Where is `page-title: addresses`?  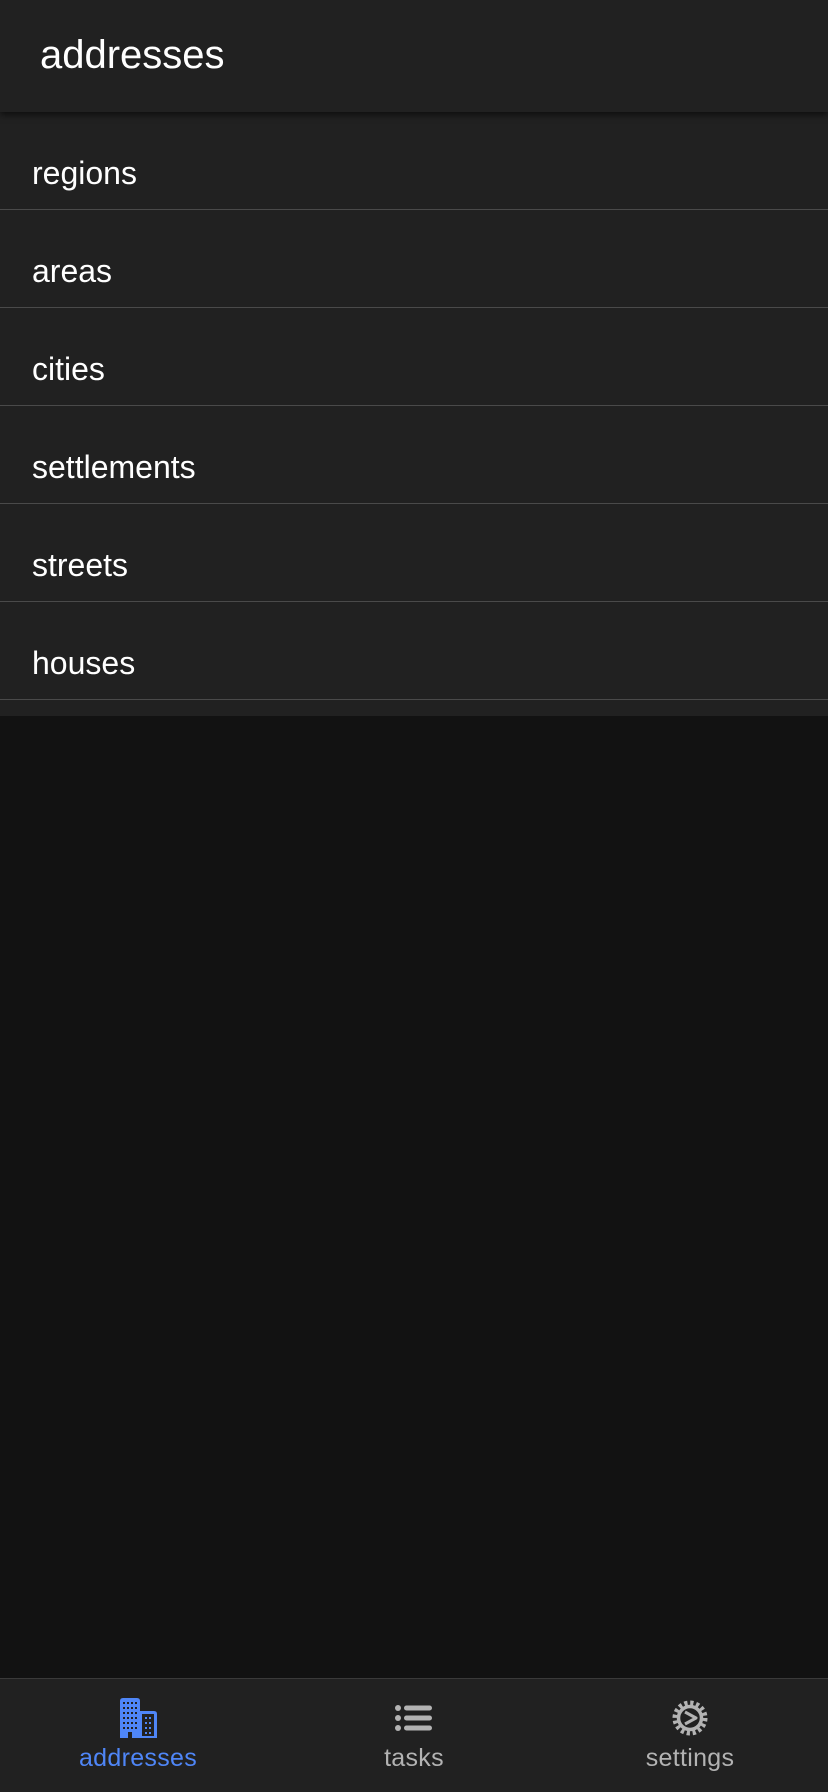
page-title: addresses is located at coordinates (132, 55).